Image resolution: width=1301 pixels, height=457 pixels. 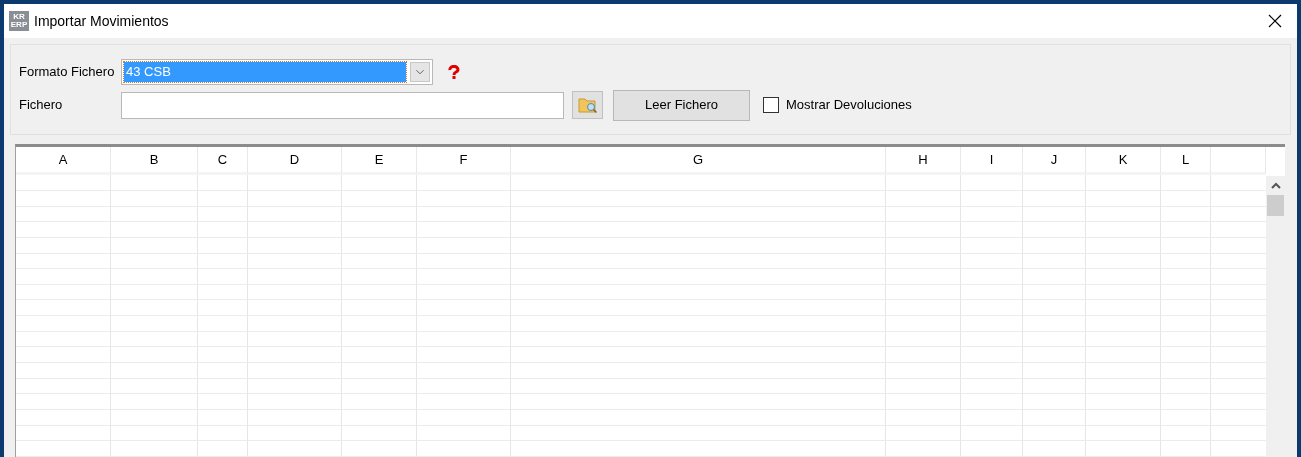 I want to click on column-header: H, so click(x=923, y=161).